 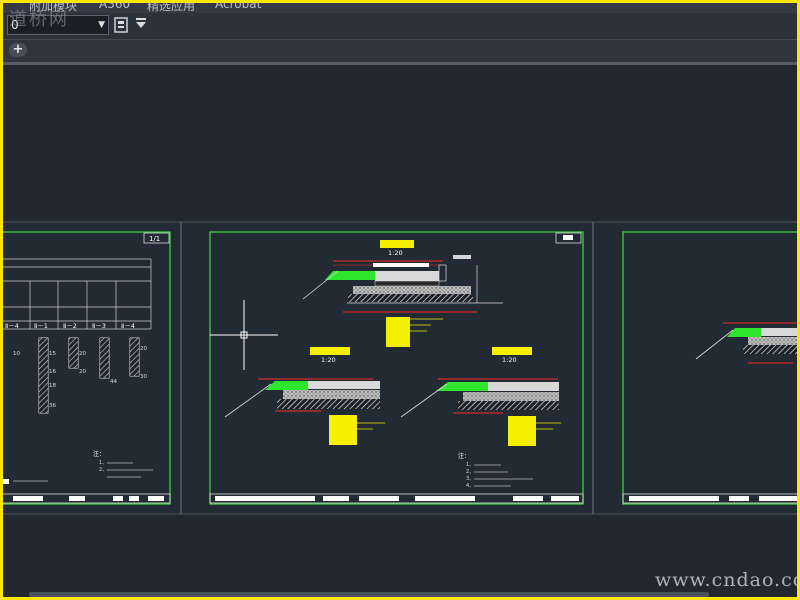 I want to click on watermark-logo-top: 道桥网, so click(x=39, y=19).